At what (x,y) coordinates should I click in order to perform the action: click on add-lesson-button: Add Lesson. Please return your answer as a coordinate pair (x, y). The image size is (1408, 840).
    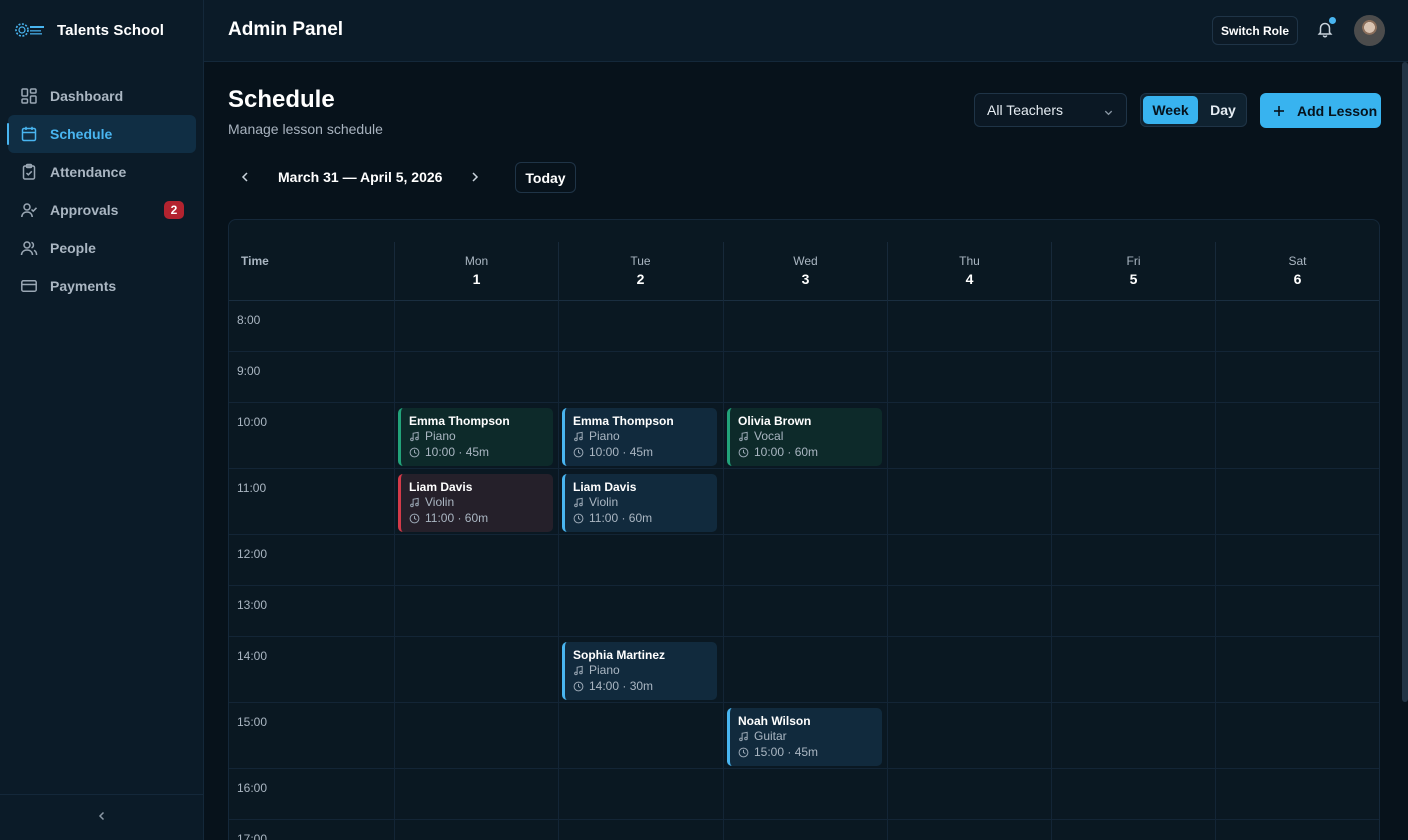
    Looking at the image, I should click on (1320, 110).